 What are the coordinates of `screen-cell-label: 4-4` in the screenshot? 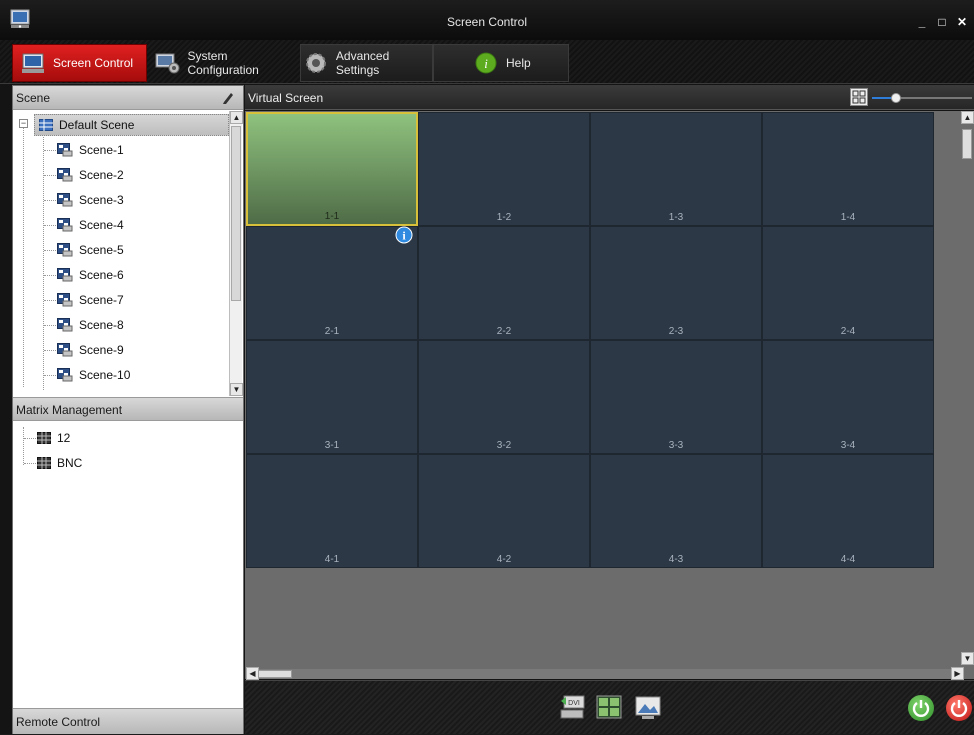 It's located at (848, 559).